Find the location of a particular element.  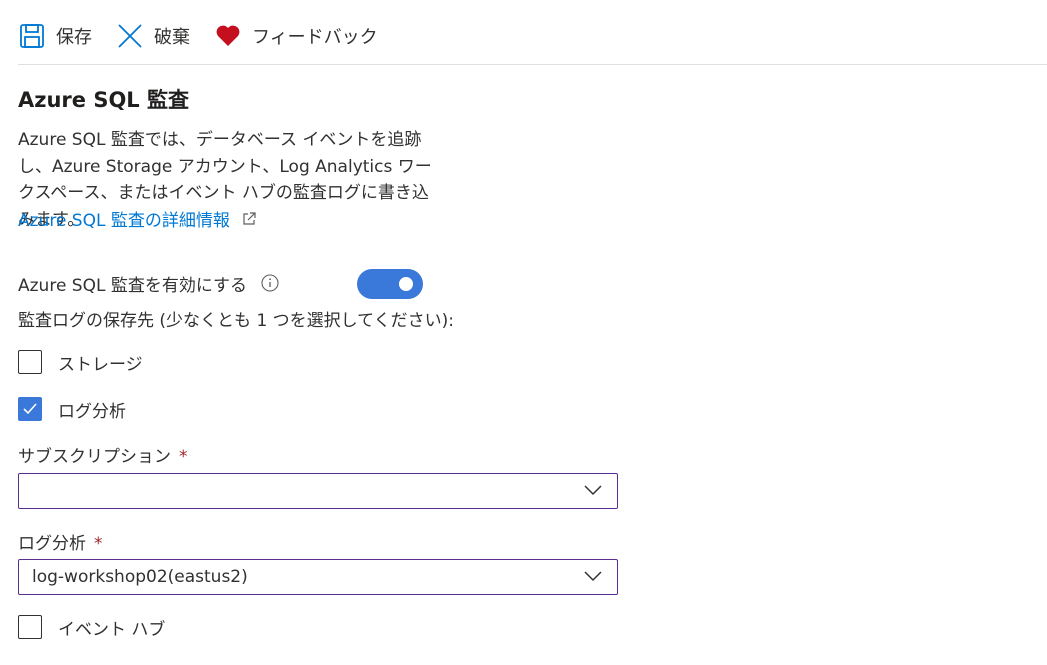

external-link-icon is located at coordinates (249, 218).